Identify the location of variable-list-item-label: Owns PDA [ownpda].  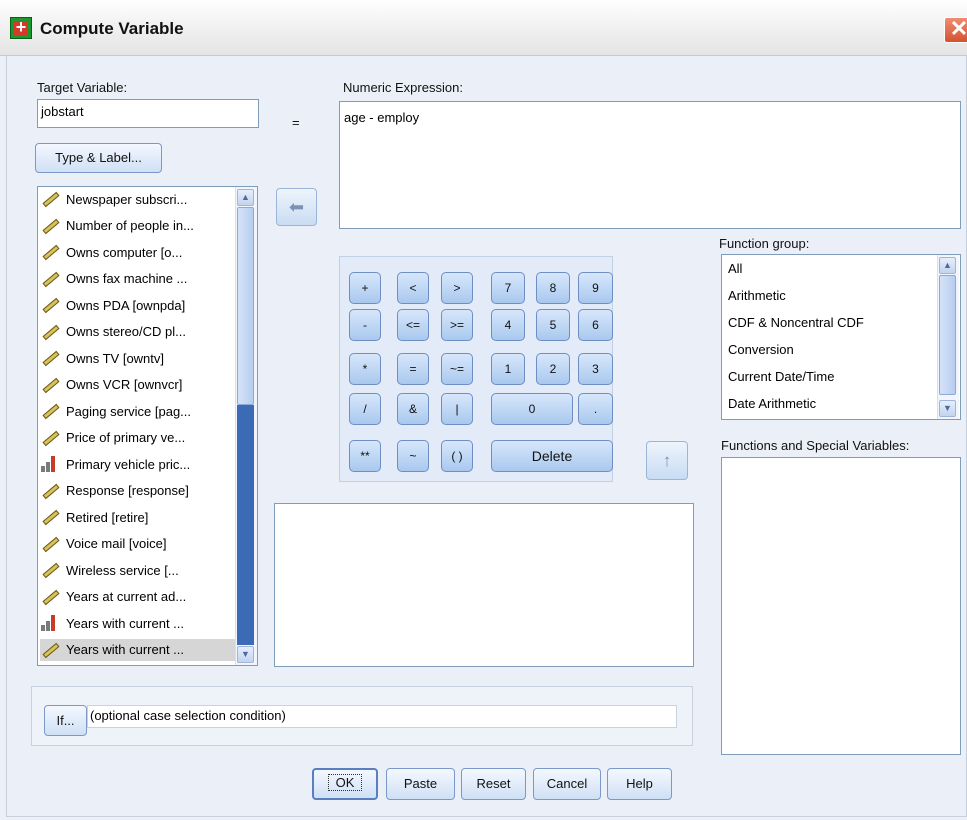
(126, 305).